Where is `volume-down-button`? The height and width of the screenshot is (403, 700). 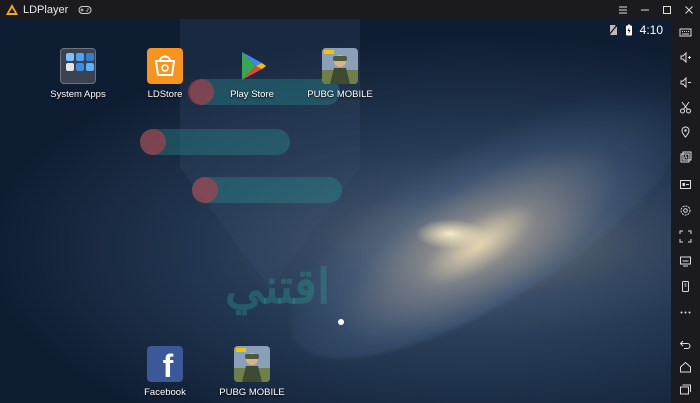
volume-down-button is located at coordinates (685, 82).